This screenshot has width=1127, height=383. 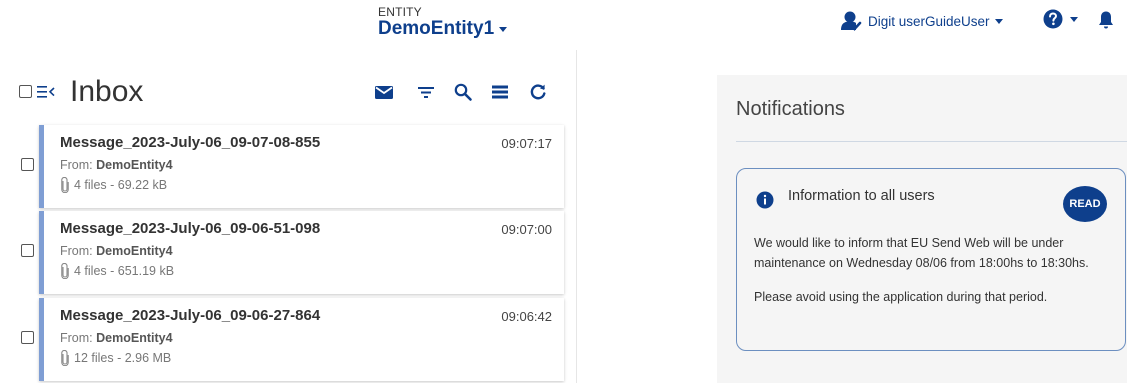 I want to click on entity-dropdown: DemoEntity1, so click(x=443, y=29).